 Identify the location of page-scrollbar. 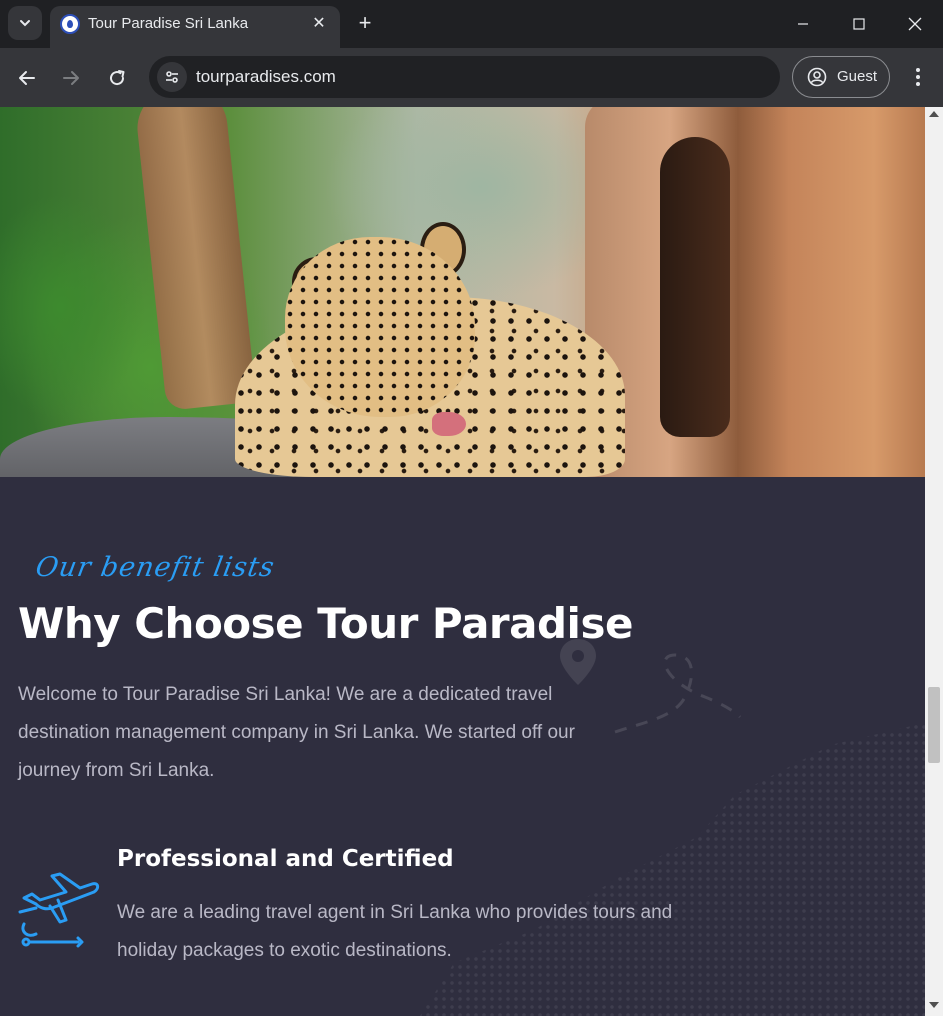
(934, 561).